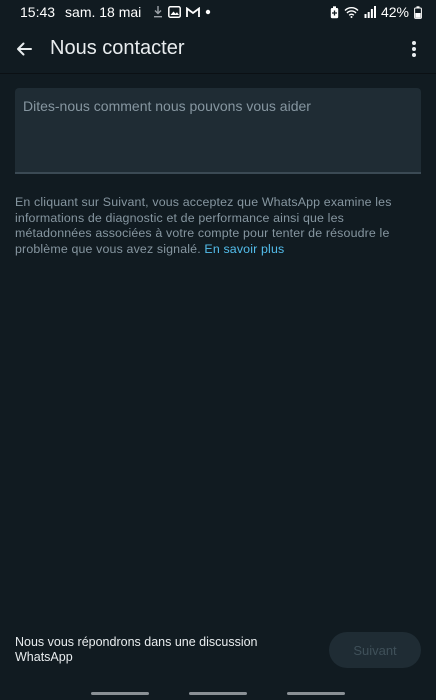 The height and width of the screenshot is (700, 436). I want to click on download-icon, so click(158, 12).